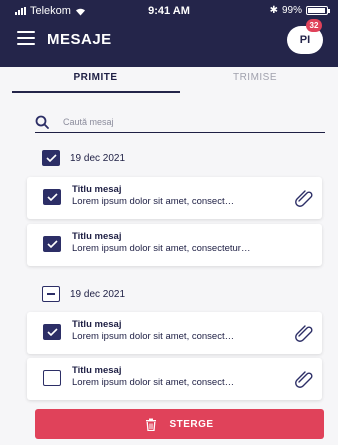 Image resolution: width=338 pixels, height=445 pixels. Describe the element at coordinates (273, 10) in the screenshot. I see `bluetooth-icon: ✱` at that location.